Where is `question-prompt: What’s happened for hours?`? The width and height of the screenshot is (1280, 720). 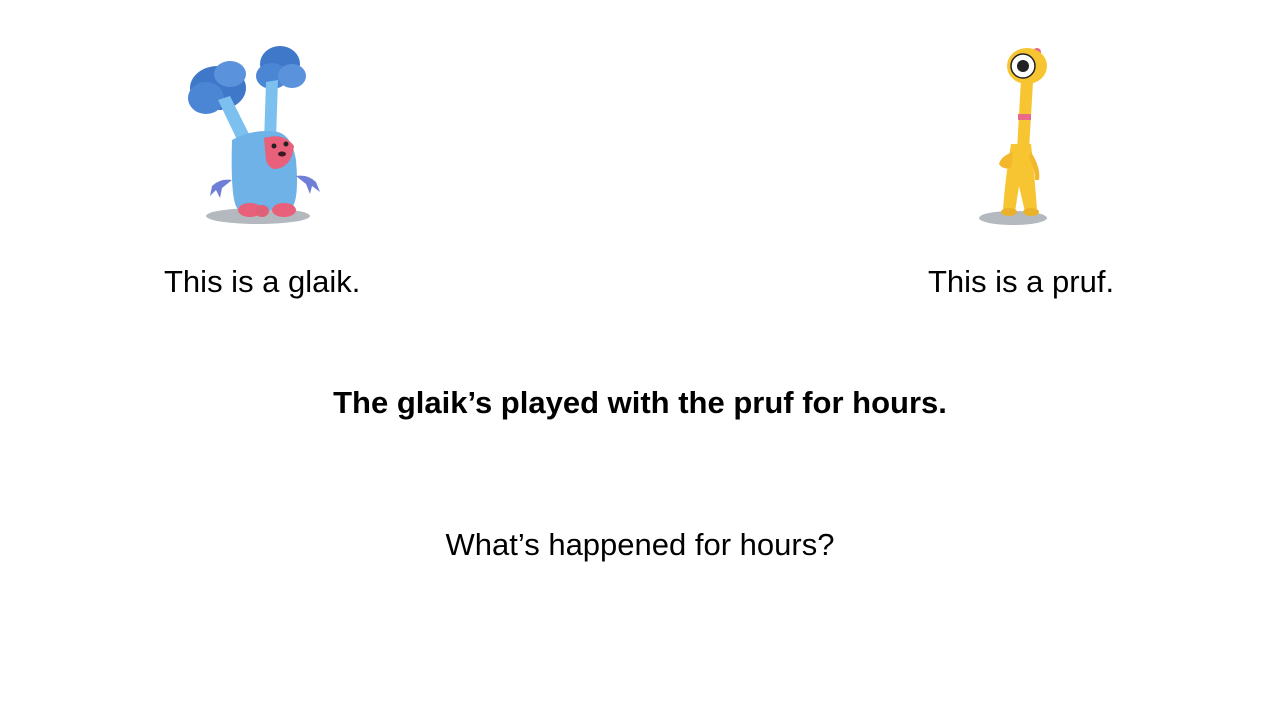 question-prompt: What’s happened for hours? is located at coordinates (640, 544).